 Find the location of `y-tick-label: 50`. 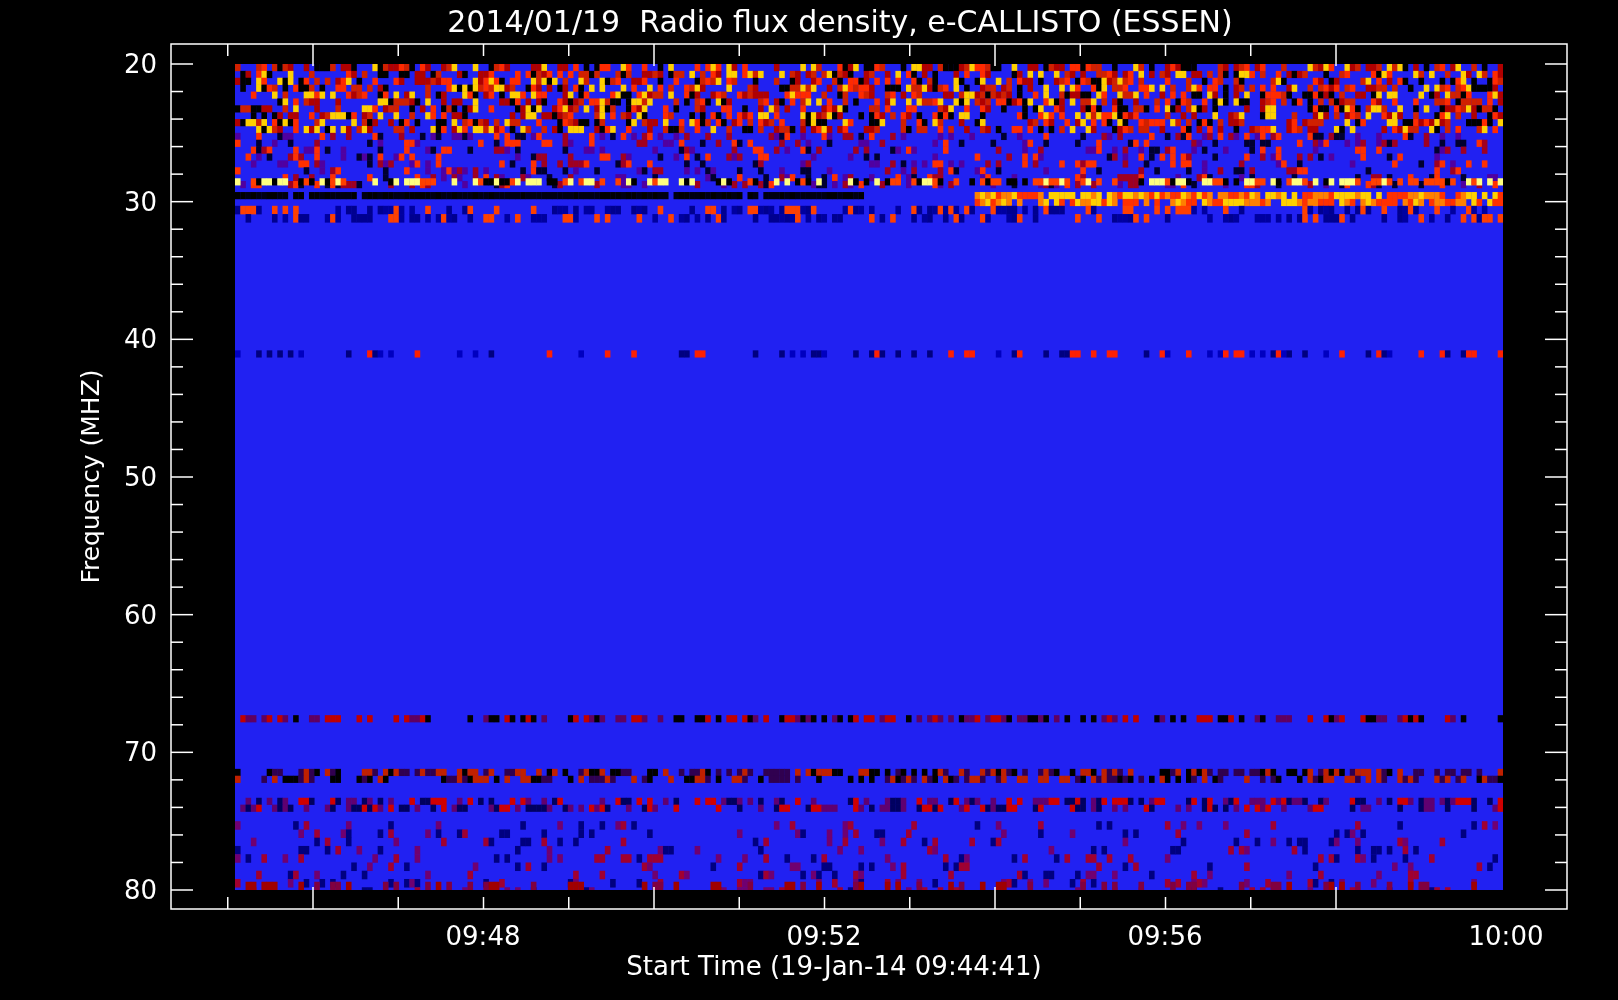

y-tick-label: 50 is located at coordinates (140, 476).